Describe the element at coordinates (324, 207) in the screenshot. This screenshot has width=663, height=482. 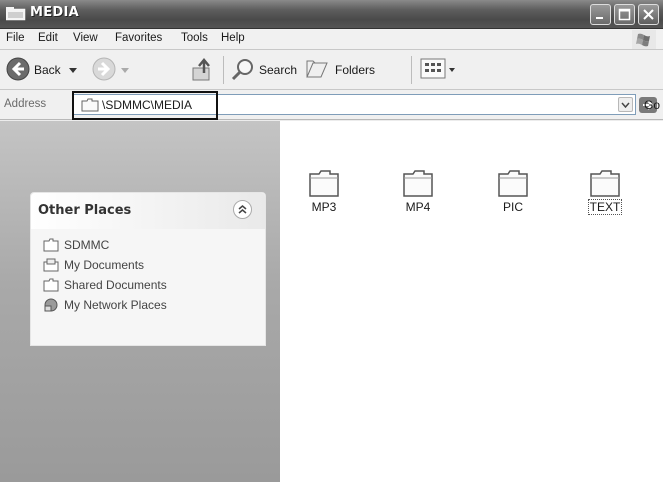
I see `folder-label: MP3` at that location.